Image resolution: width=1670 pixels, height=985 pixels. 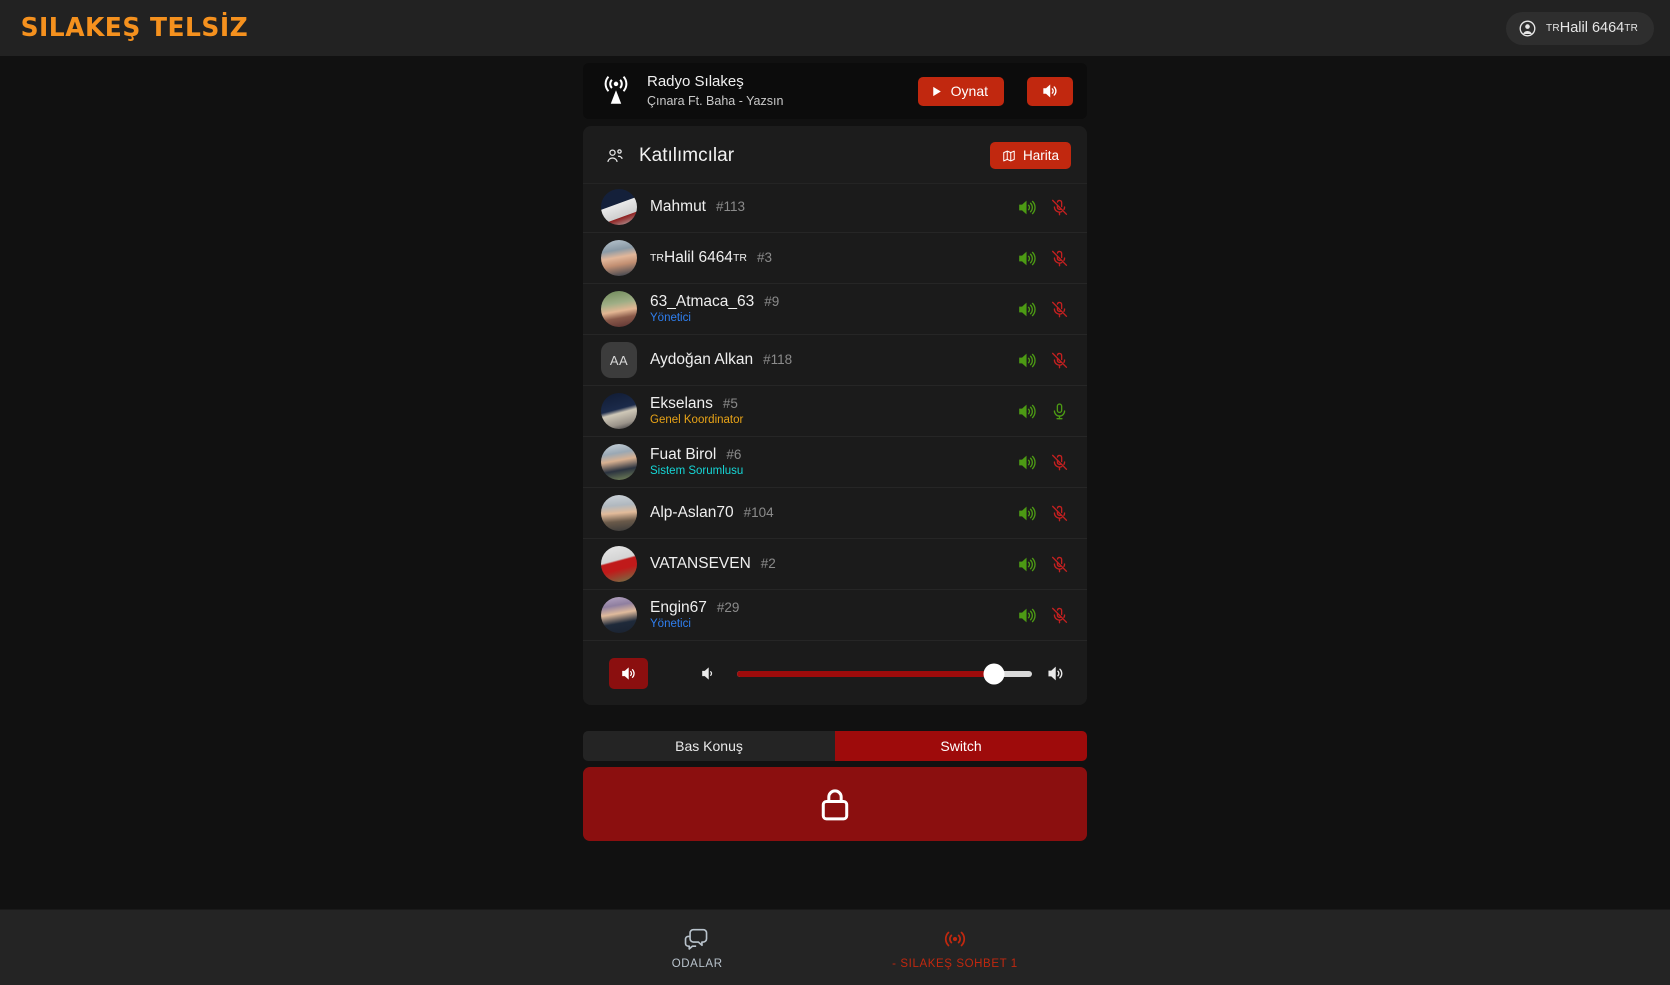 I want to click on participant-role: Yönetici, so click(x=670, y=317).